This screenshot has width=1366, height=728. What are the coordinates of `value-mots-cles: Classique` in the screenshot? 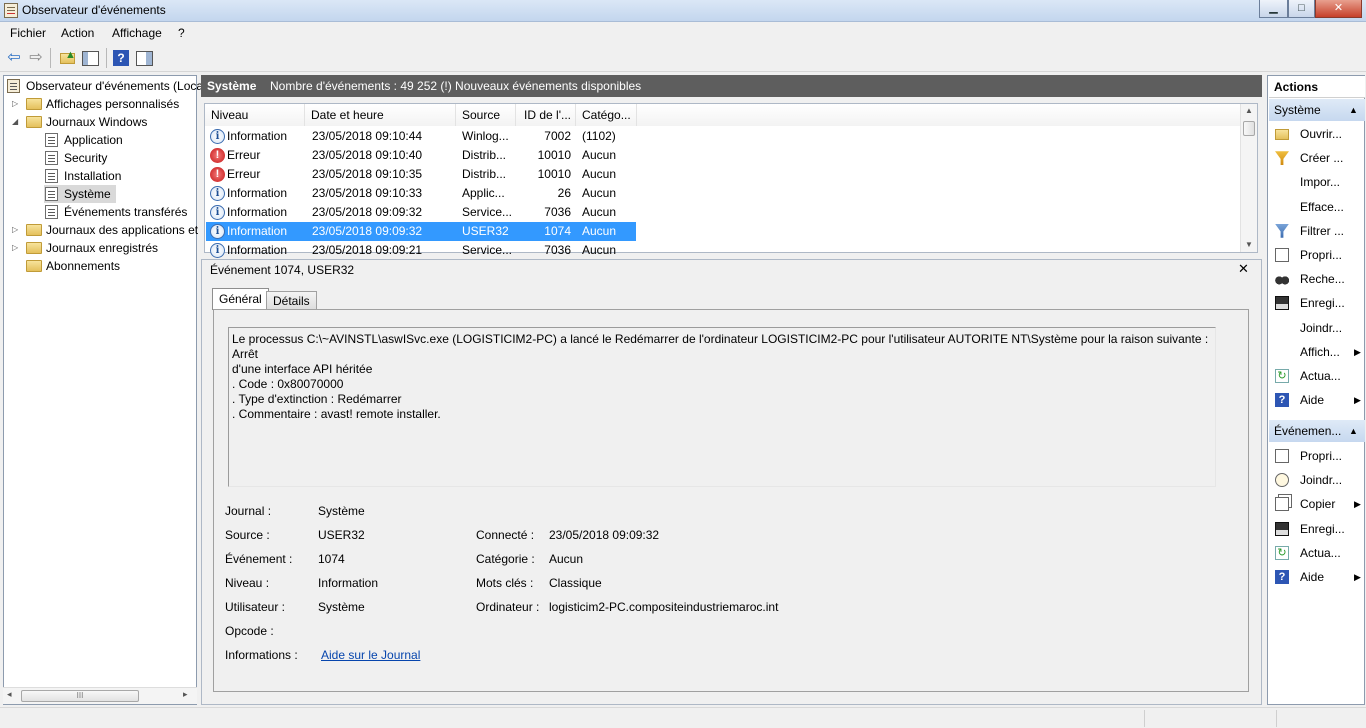 It's located at (575, 583).